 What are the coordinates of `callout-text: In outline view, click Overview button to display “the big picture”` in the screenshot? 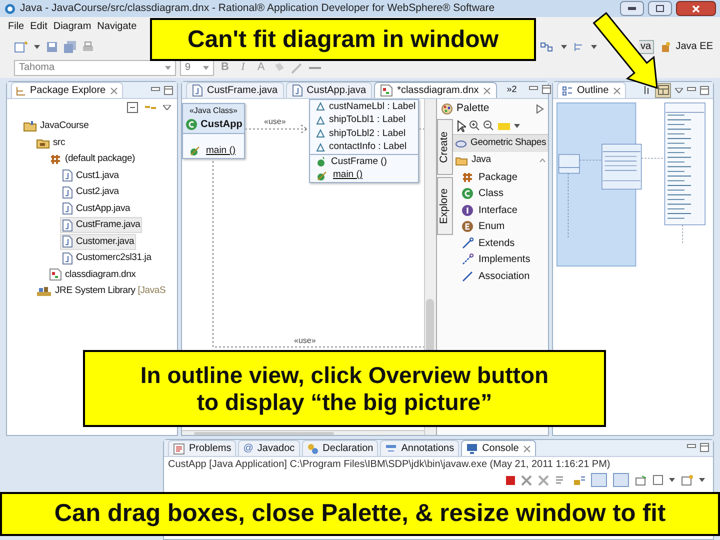 It's located at (344, 388).